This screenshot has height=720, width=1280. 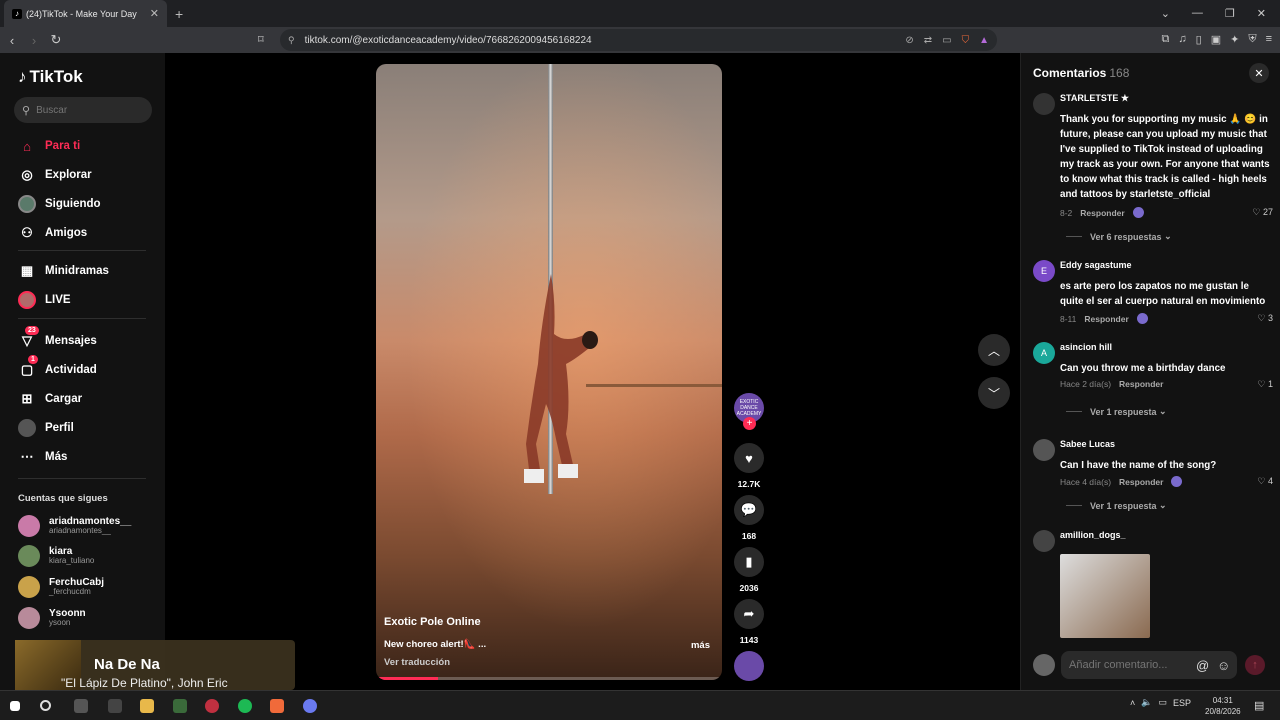 What do you see at coordinates (81, 706) in the screenshot?
I see `task-view-icon` at bounding box center [81, 706].